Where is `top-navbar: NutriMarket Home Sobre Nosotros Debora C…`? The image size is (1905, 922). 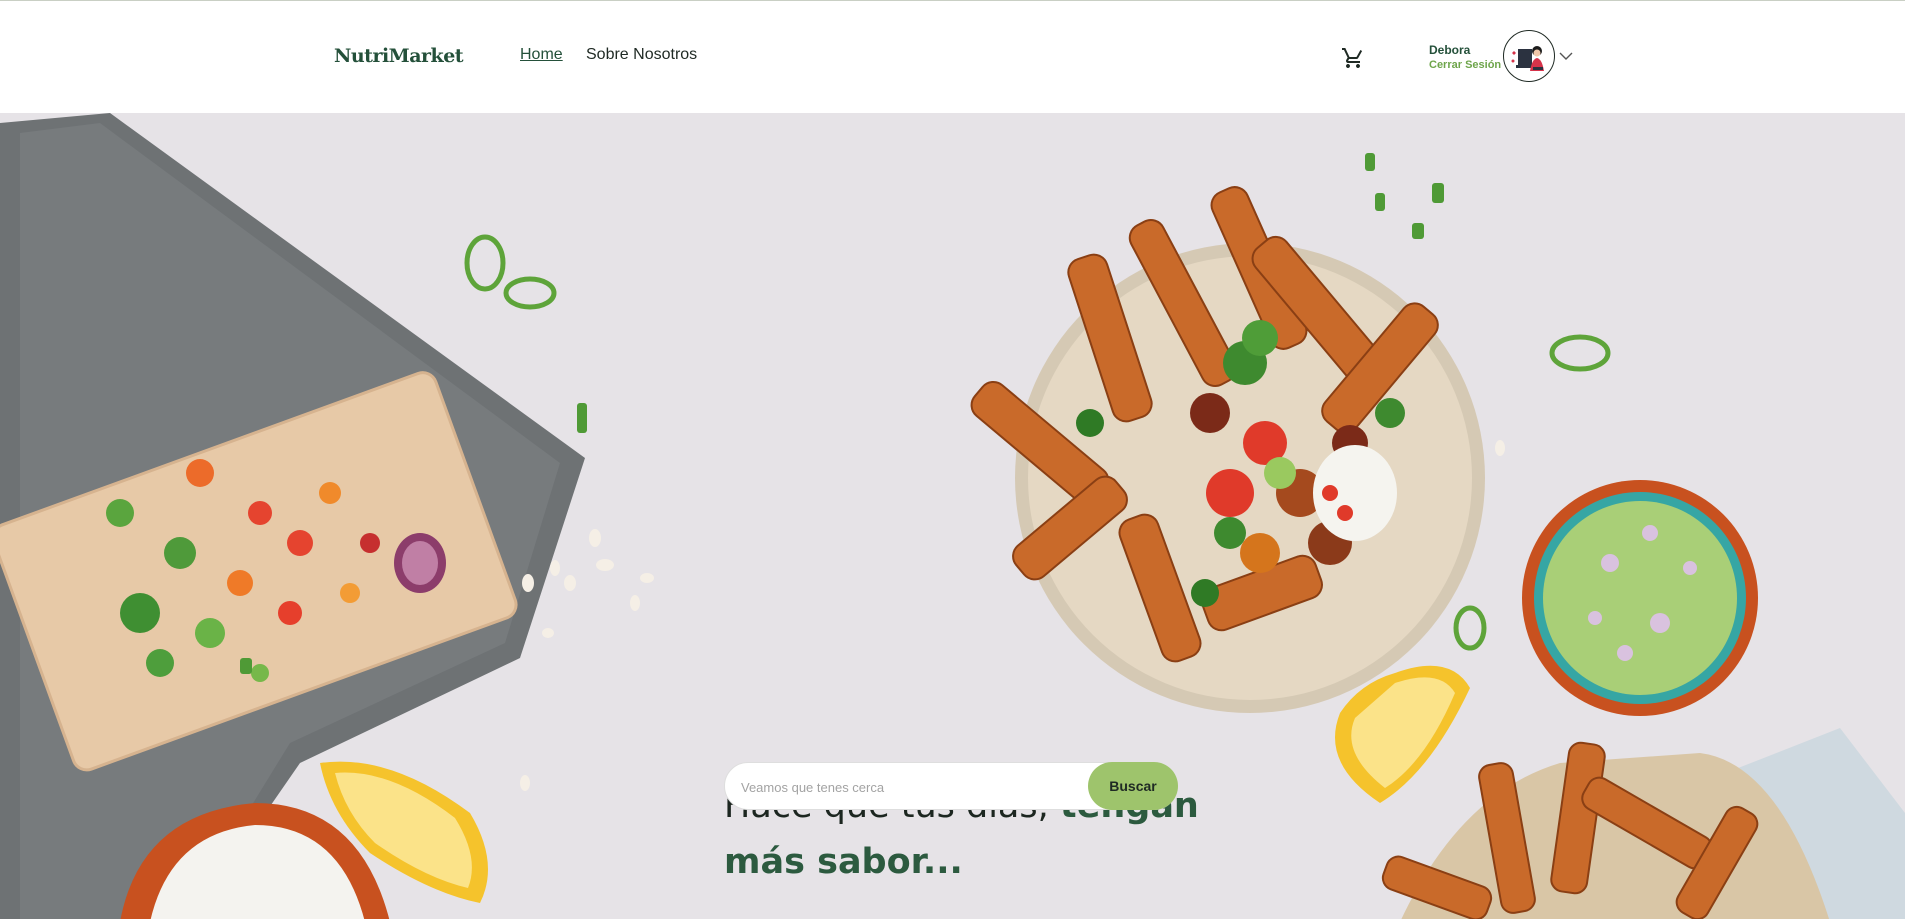 top-navbar: NutriMarket Home Sobre Nosotros Debora C… is located at coordinates (952, 57).